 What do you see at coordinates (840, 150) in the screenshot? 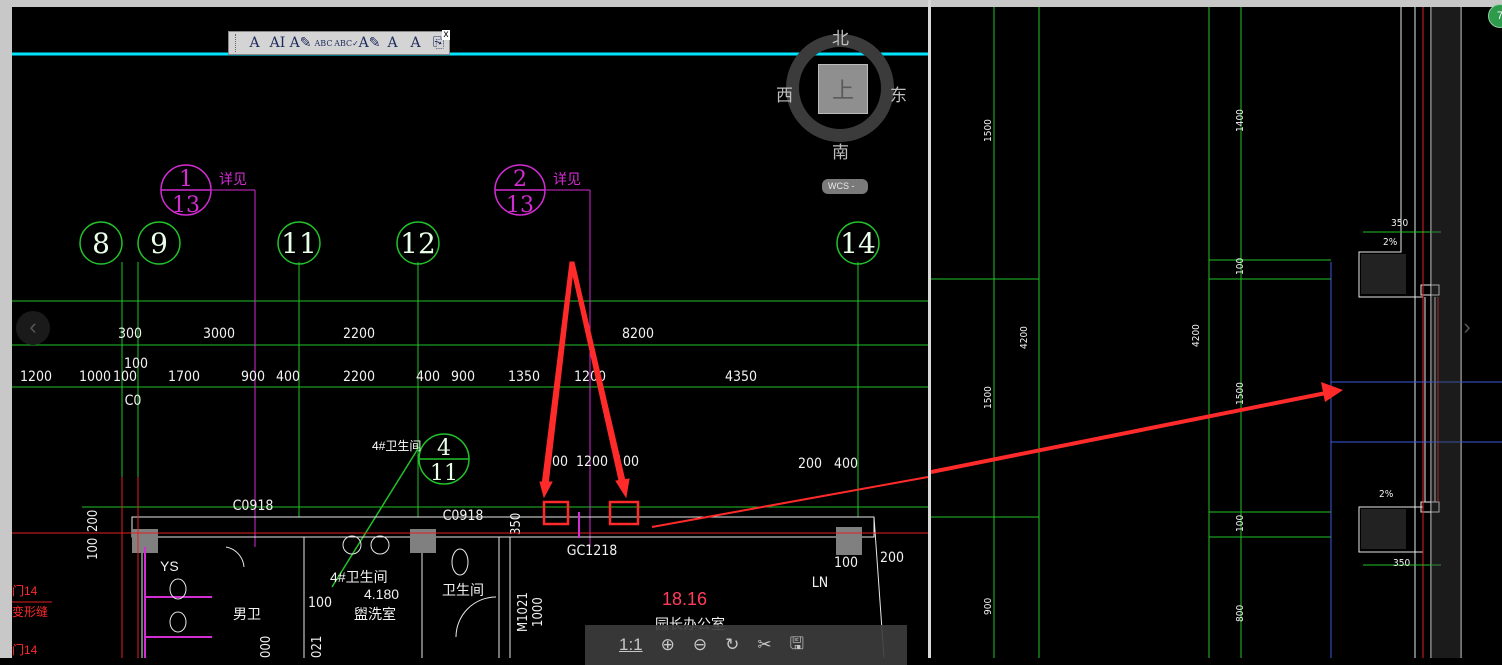
I see `compass-south: 南` at bounding box center [840, 150].